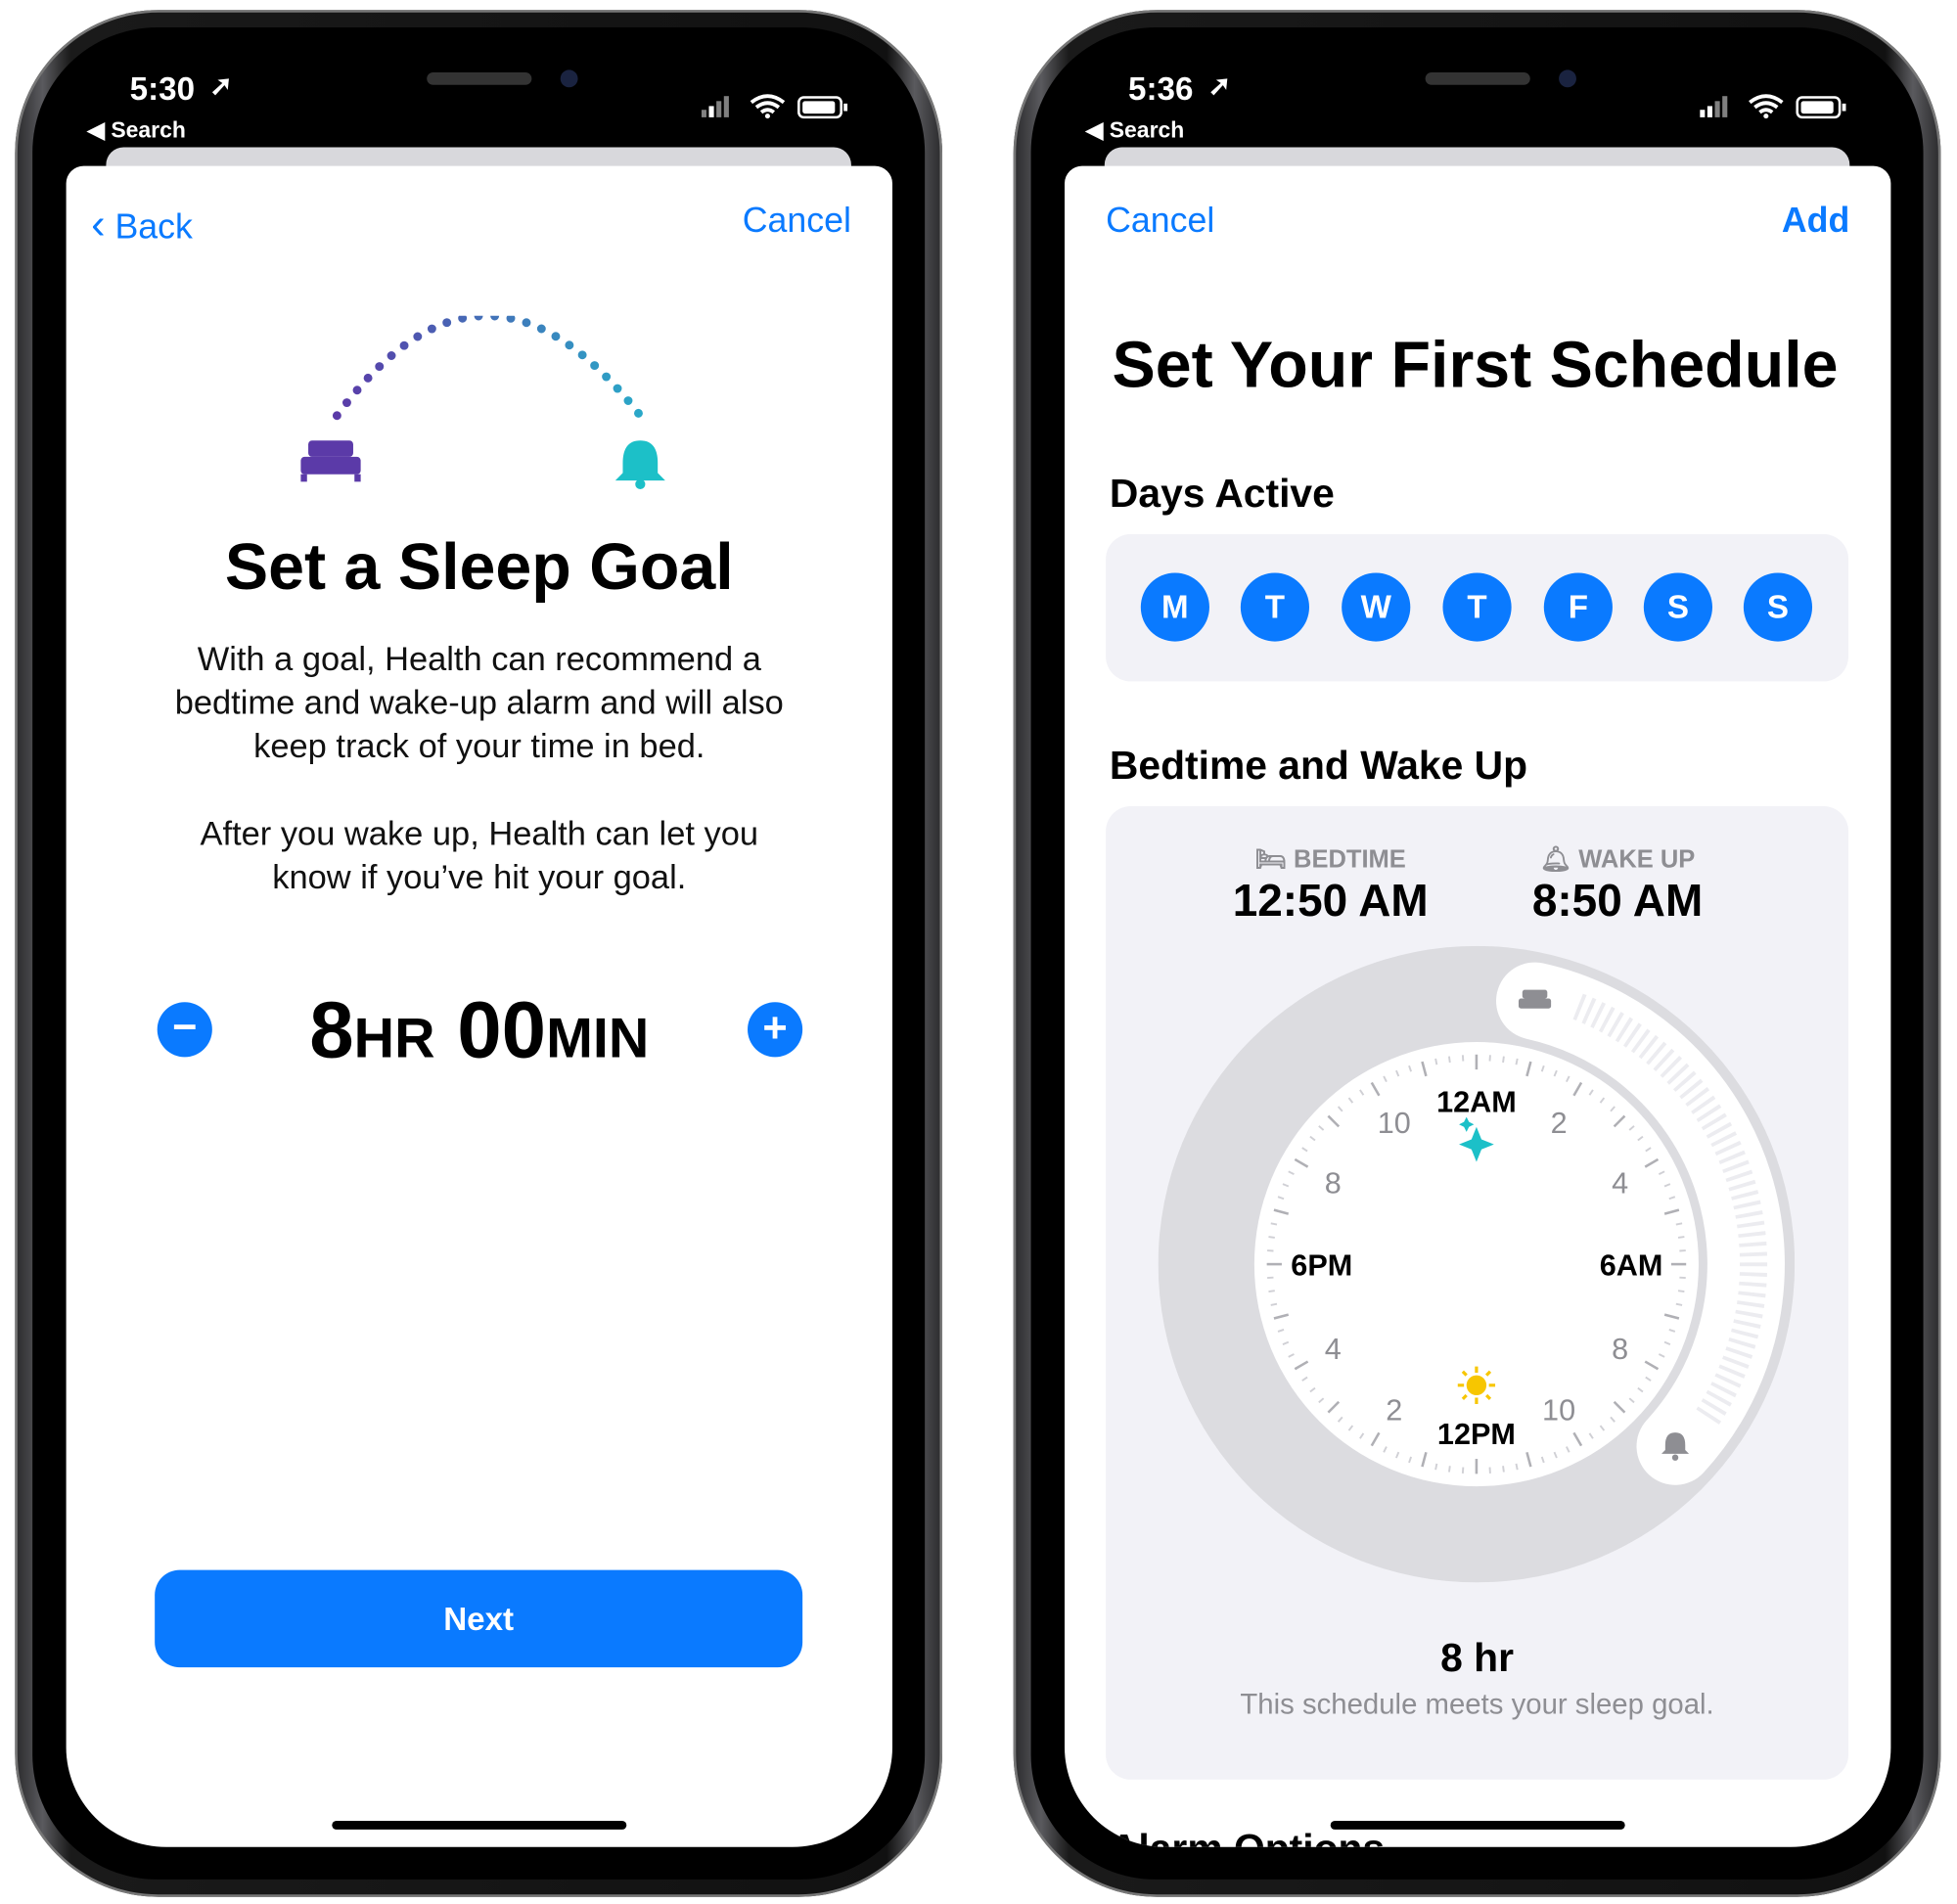  Describe the element at coordinates (1275, 607) in the screenshot. I see `day-tuesday: T` at that location.